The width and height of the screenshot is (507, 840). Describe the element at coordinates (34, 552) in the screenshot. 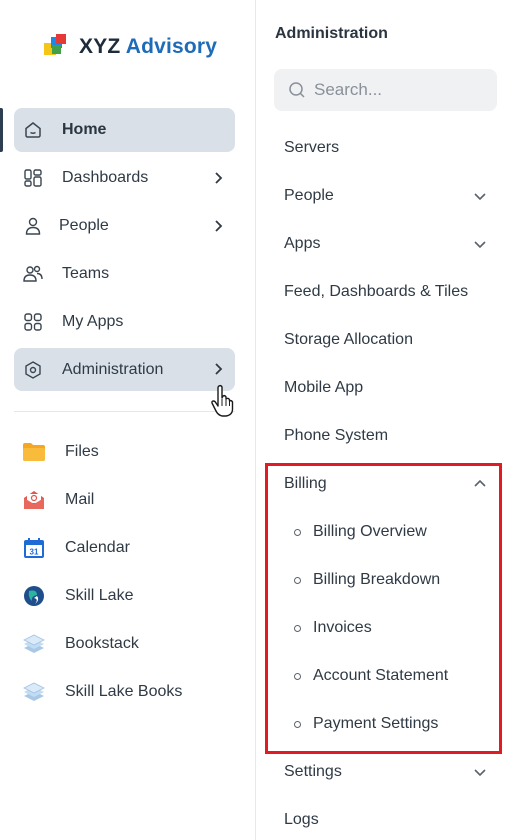

I see `svg-text: 31` at that location.